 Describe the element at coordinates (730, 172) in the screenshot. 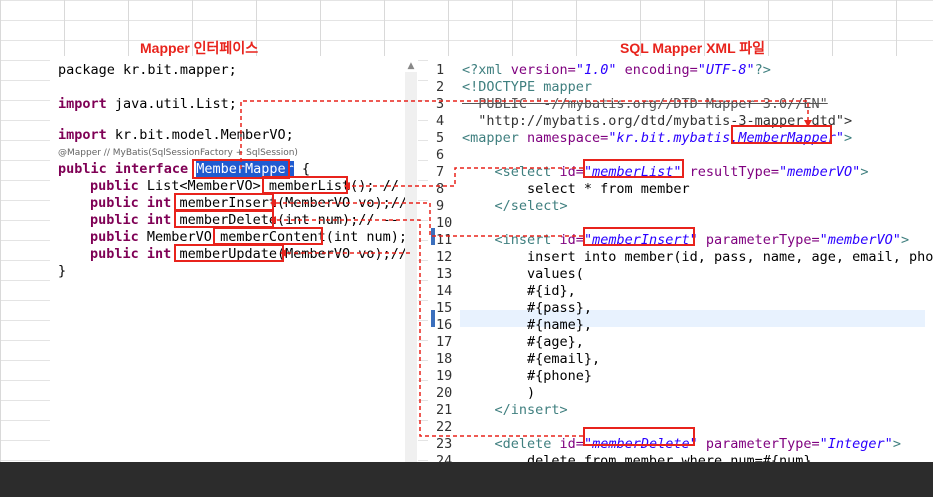

I see `attr: resultType=` at that location.